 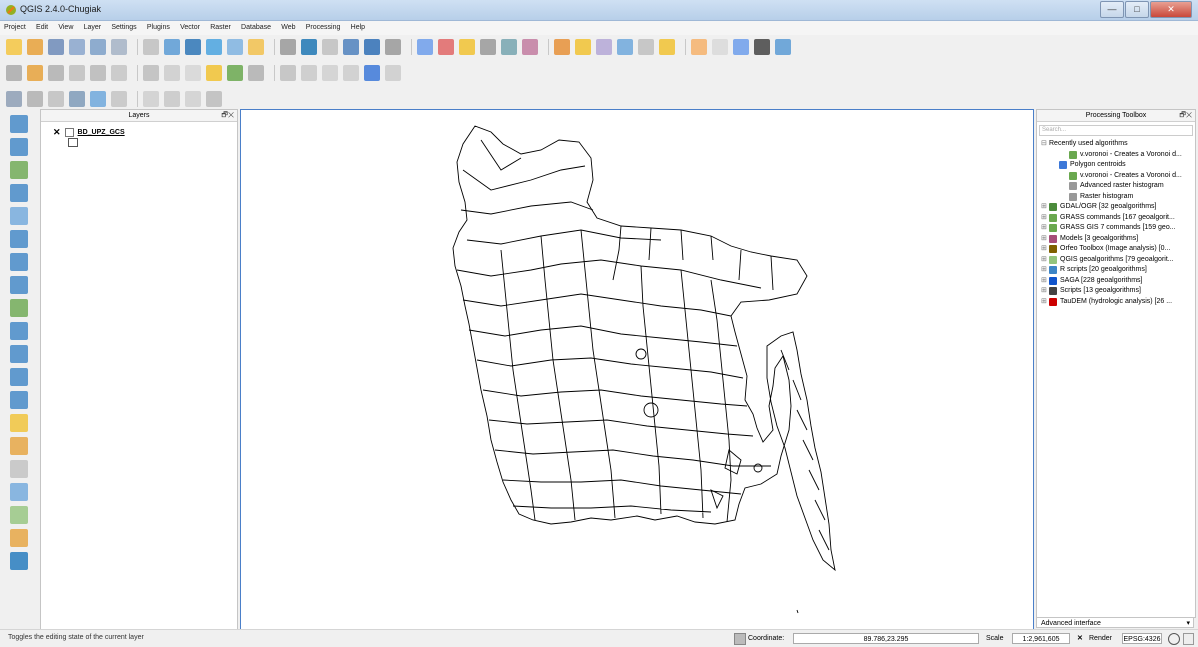 What do you see at coordinates (57, 132) in the screenshot?
I see `toggle-editing-icon: ✕` at bounding box center [57, 132].